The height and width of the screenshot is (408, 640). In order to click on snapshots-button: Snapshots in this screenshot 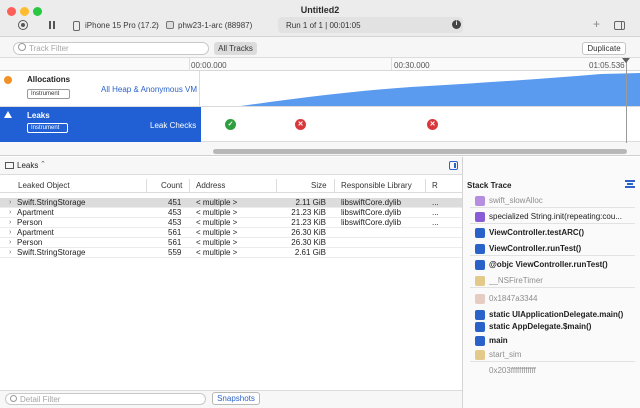, I will do `click(236, 398)`.